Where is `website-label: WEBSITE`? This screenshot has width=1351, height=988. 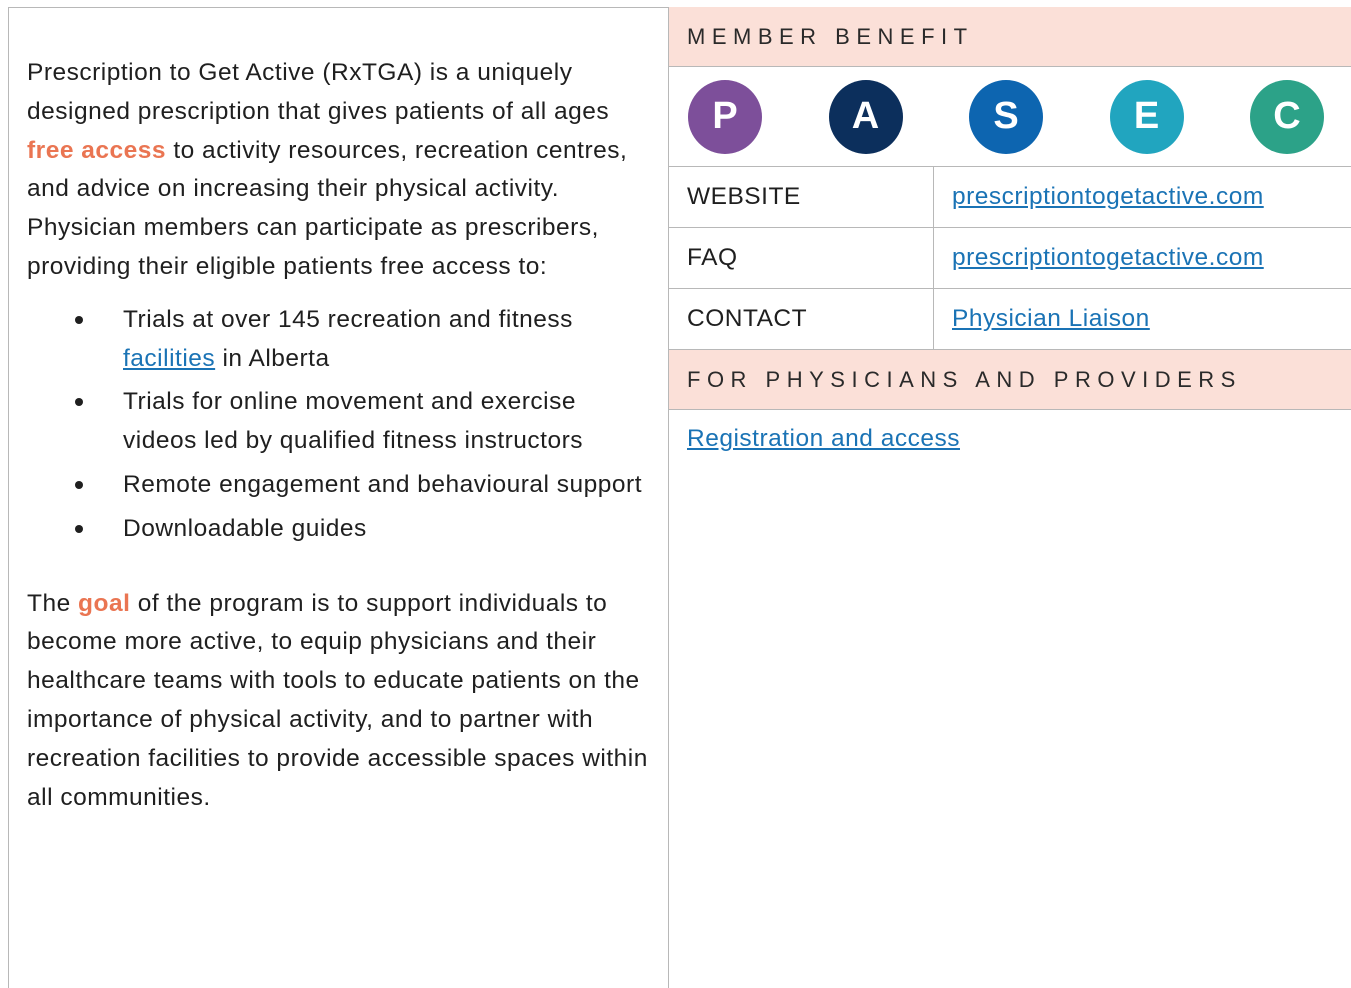
website-label: WEBSITE is located at coordinates (801, 197).